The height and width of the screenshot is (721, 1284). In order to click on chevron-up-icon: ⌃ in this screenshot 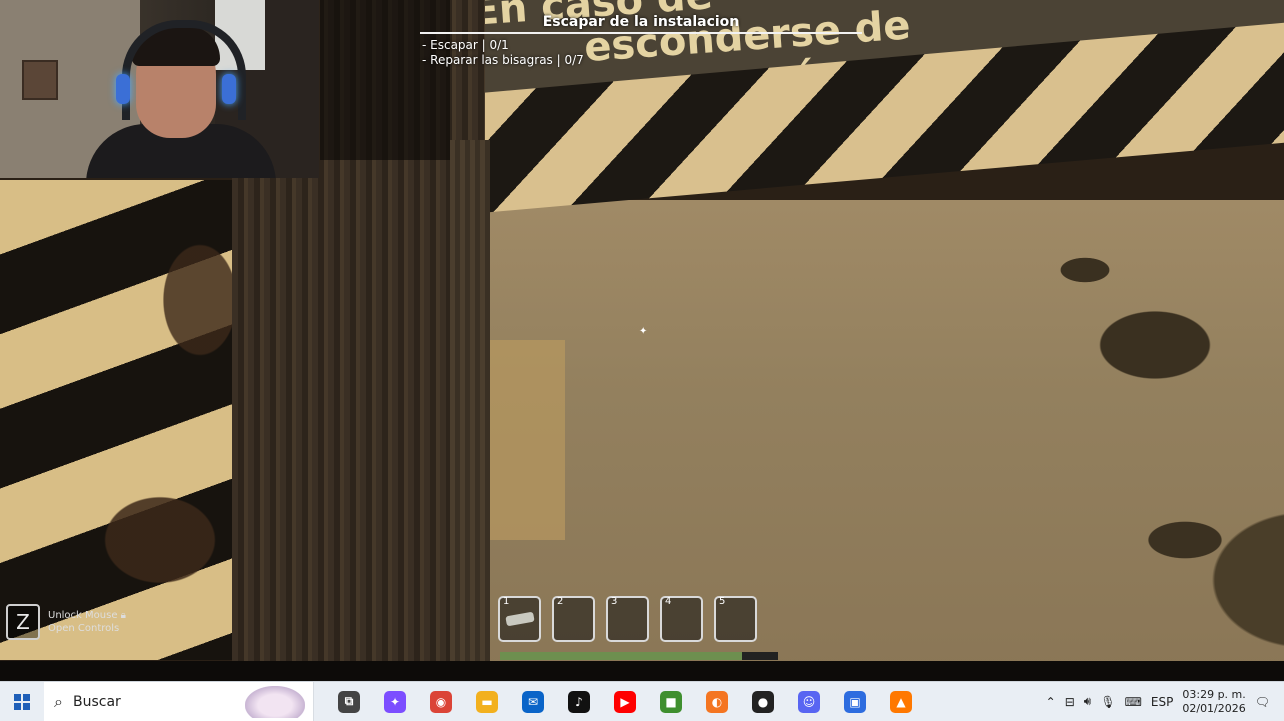, I will do `click(1051, 702)`.